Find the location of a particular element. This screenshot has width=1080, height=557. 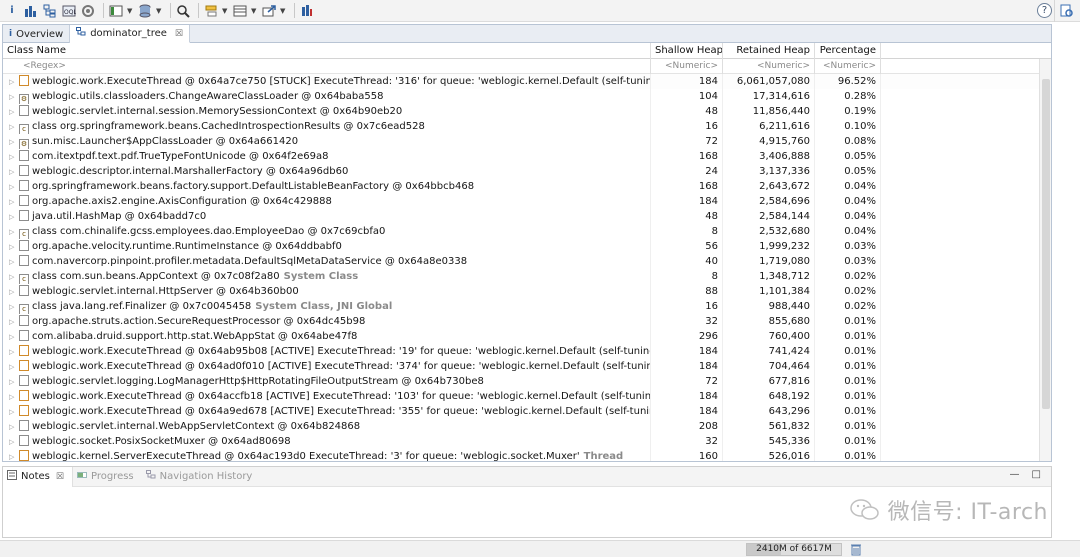

shallow-heap-cell: 184 is located at coordinates (687, 81).